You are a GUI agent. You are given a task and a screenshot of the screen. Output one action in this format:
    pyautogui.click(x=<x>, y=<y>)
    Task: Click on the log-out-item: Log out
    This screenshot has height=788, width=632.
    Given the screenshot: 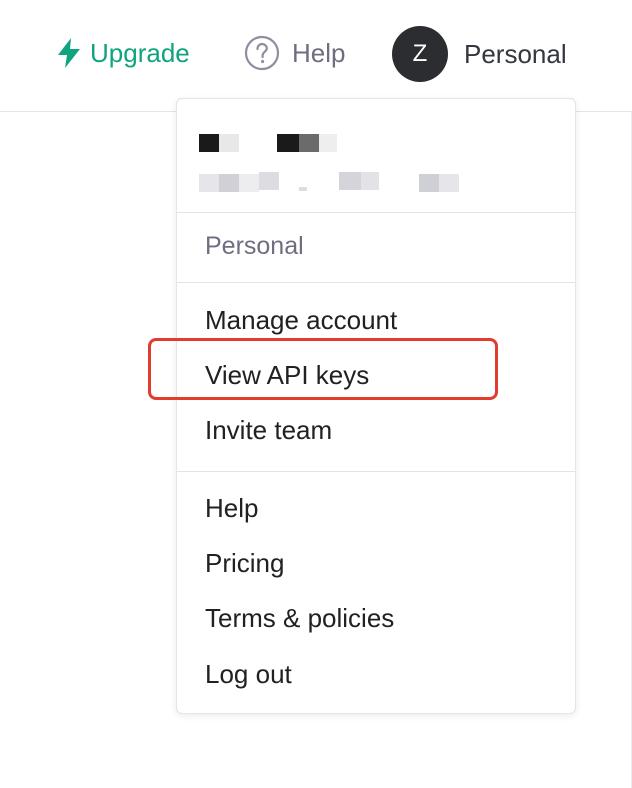 What is the action you would take?
    pyautogui.click(x=248, y=674)
    